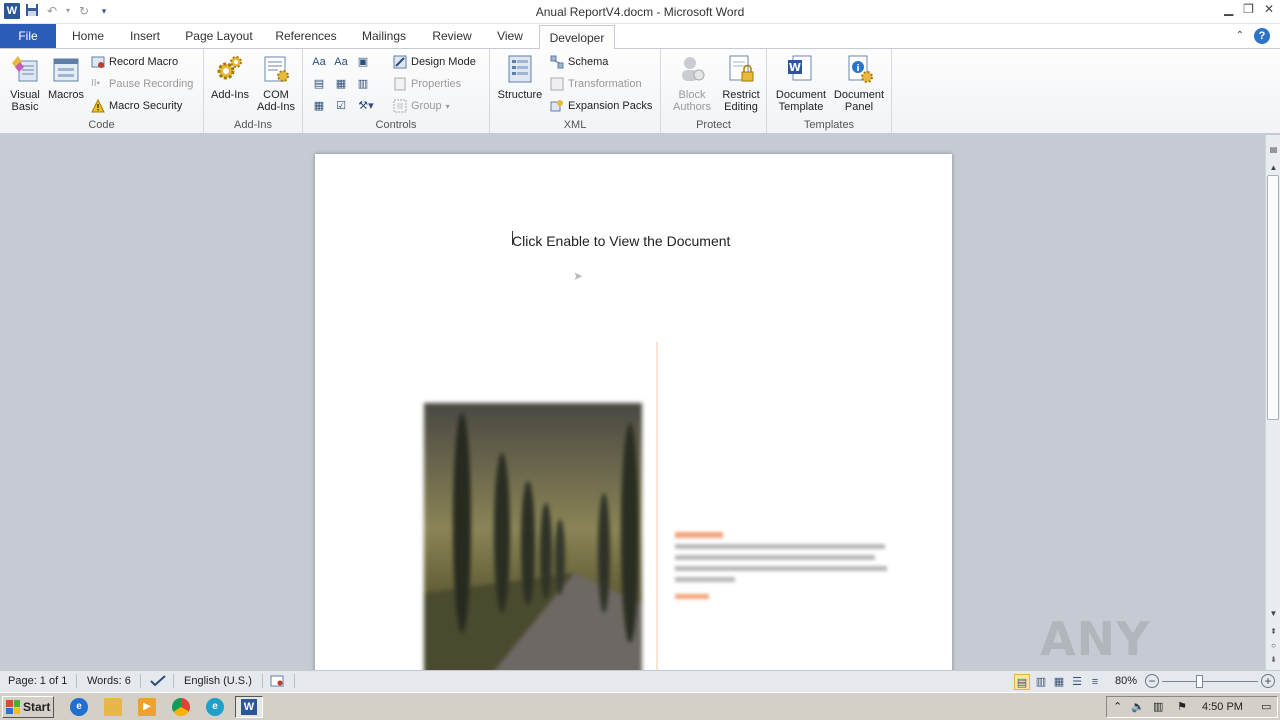 The image size is (1280, 720). Describe the element at coordinates (181, 707) in the screenshot. I see `chrome-icon` at that location.